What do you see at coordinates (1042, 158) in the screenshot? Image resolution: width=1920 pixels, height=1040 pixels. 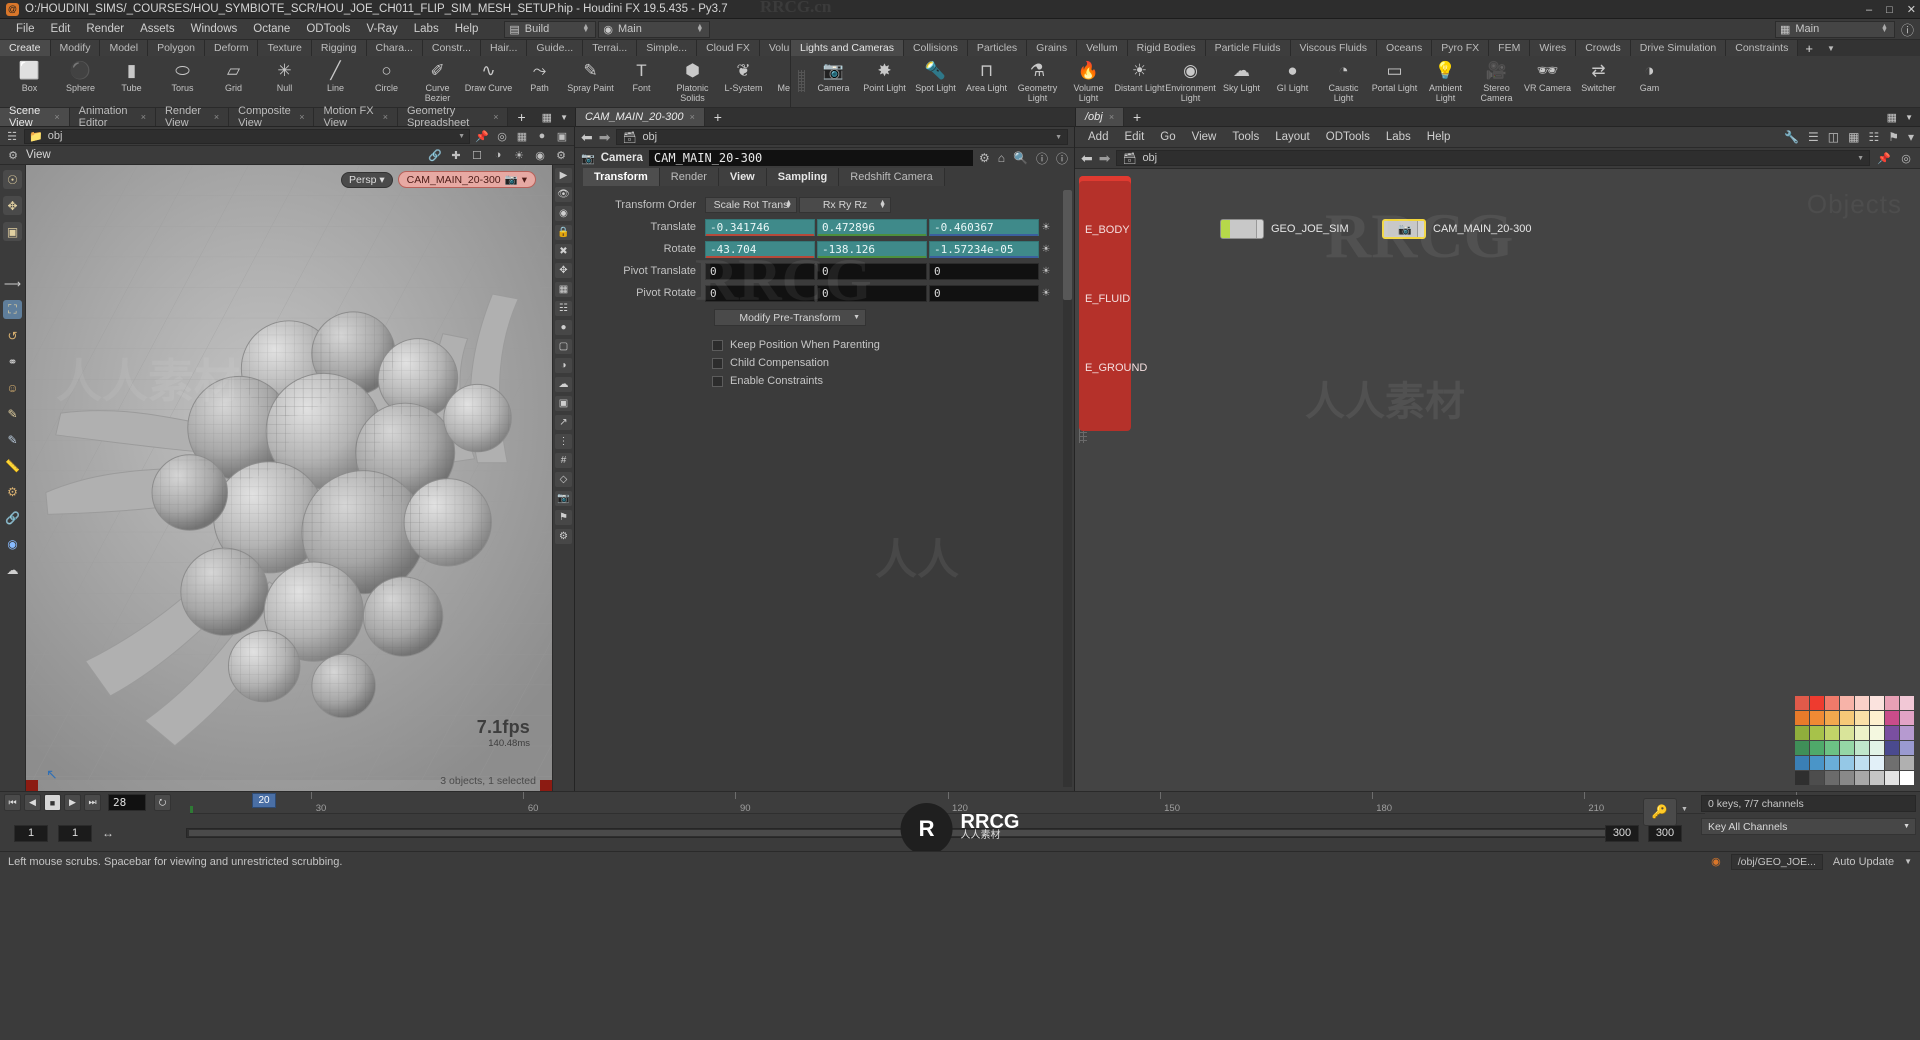 I see `info-icon: ⓘ` at bounding box center [1042, 158].